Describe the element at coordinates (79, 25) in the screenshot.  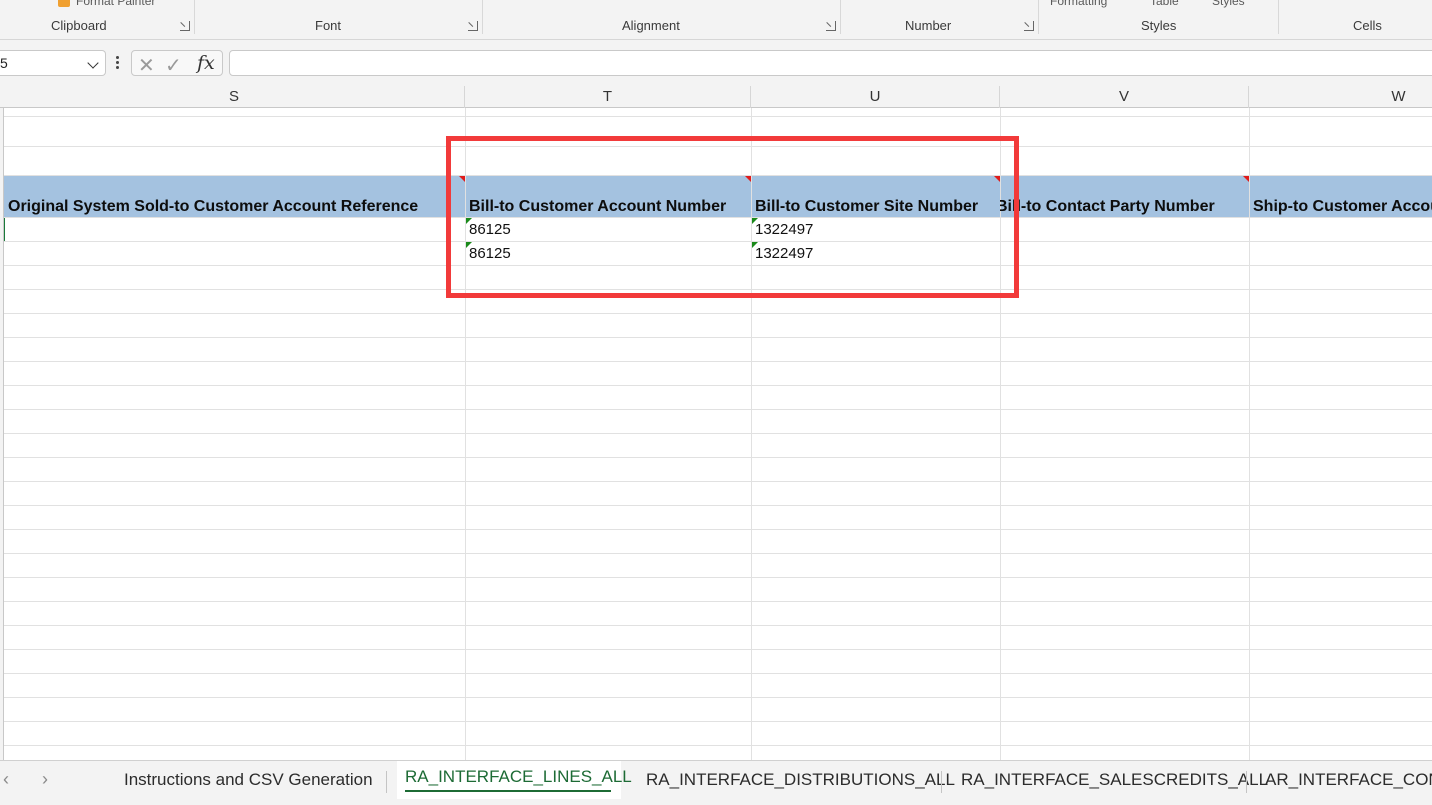
I see `group-label-clipboard: Clipboard` at that location.